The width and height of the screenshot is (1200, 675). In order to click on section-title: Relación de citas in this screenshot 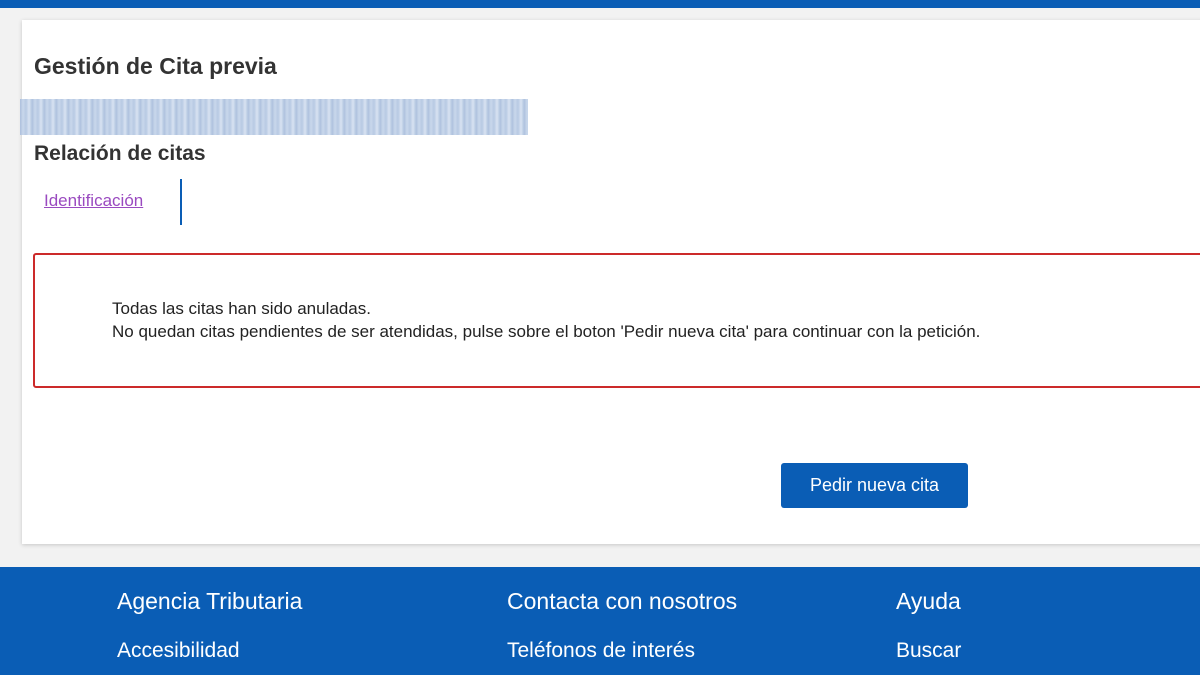, I will do `click(120, 153)`.